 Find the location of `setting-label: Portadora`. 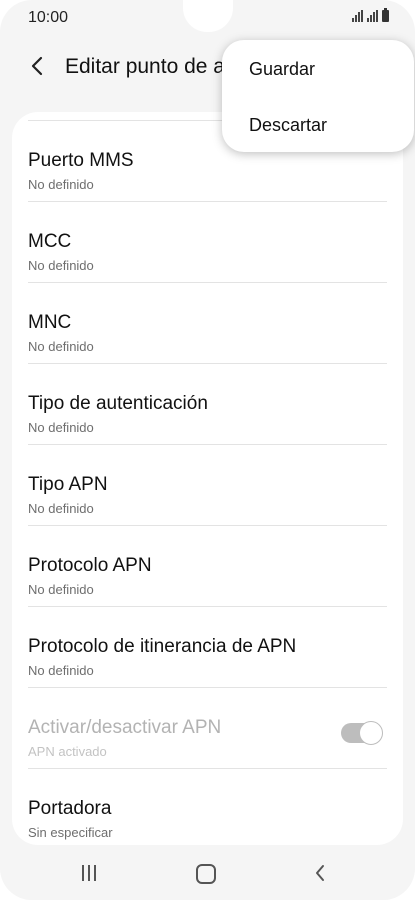

setting-label: Portadora is located at coordinates (70, 808).